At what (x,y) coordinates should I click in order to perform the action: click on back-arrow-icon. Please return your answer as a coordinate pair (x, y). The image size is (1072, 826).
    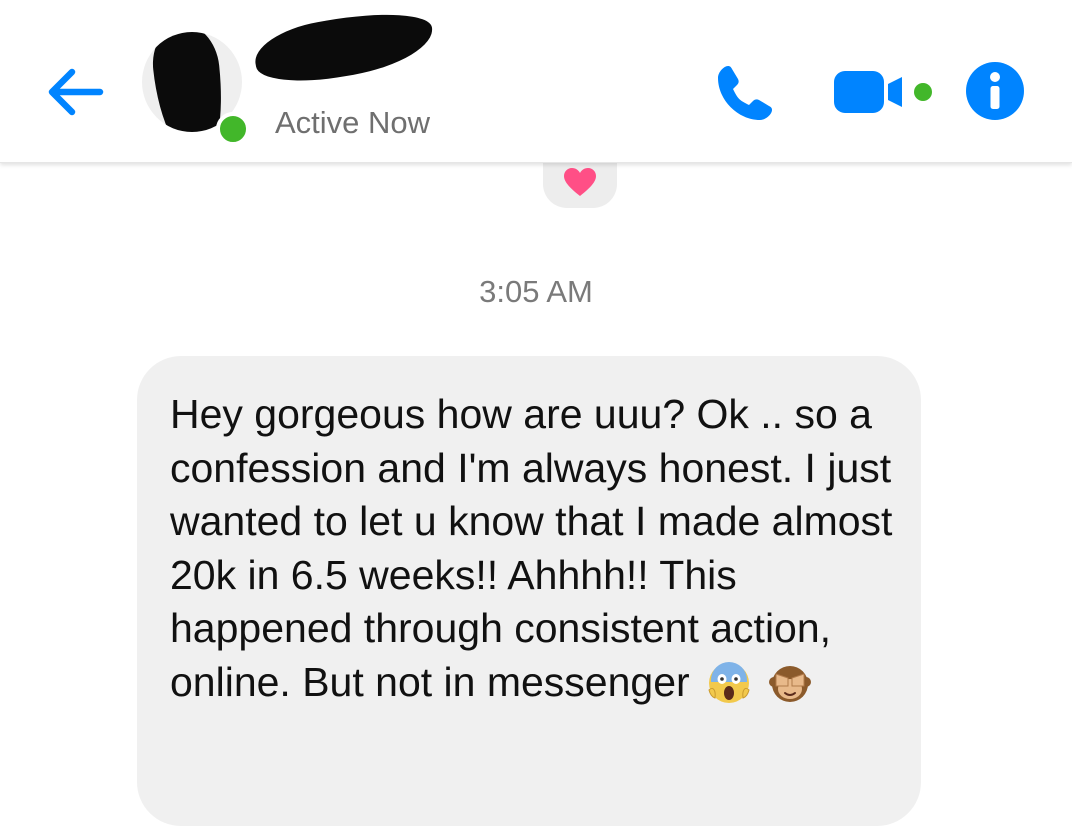
    Looking at the image, I should click on (76, 92).